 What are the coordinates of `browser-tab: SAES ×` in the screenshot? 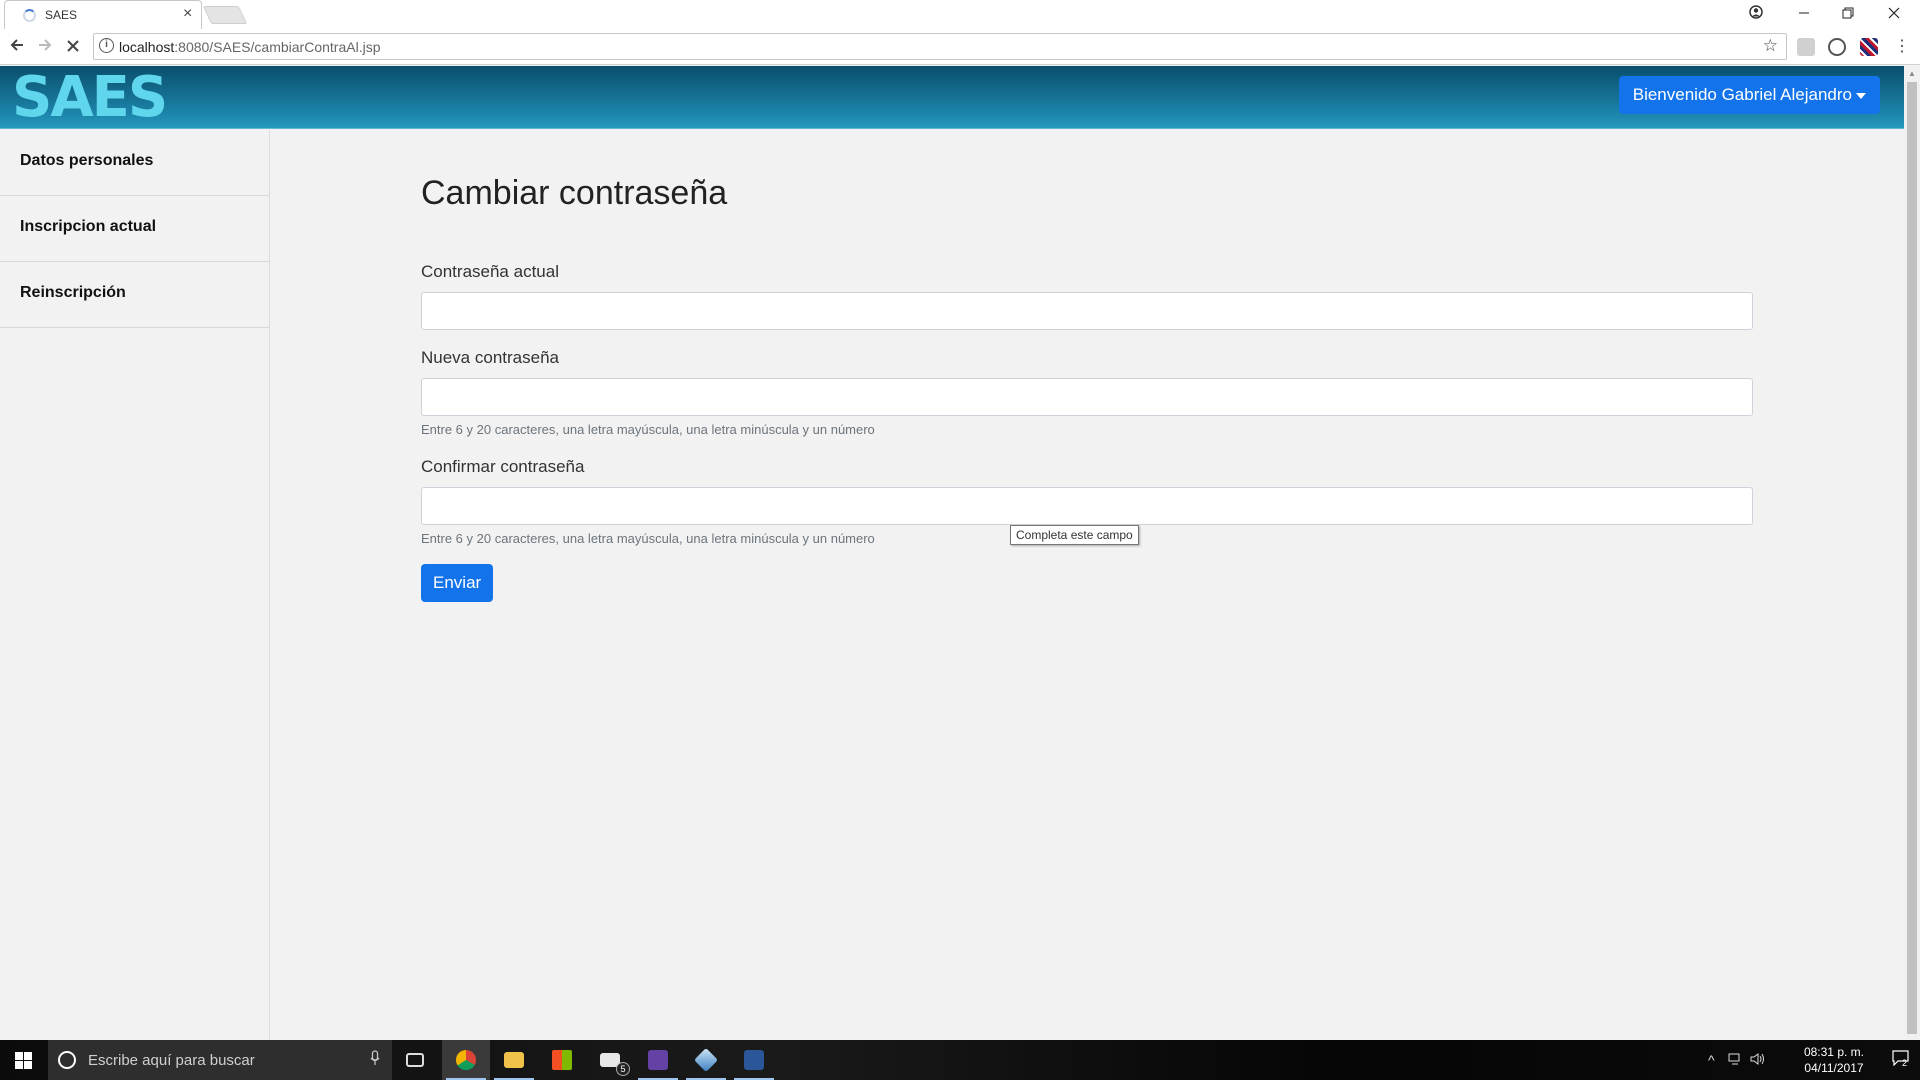 It's located at (103, 14).